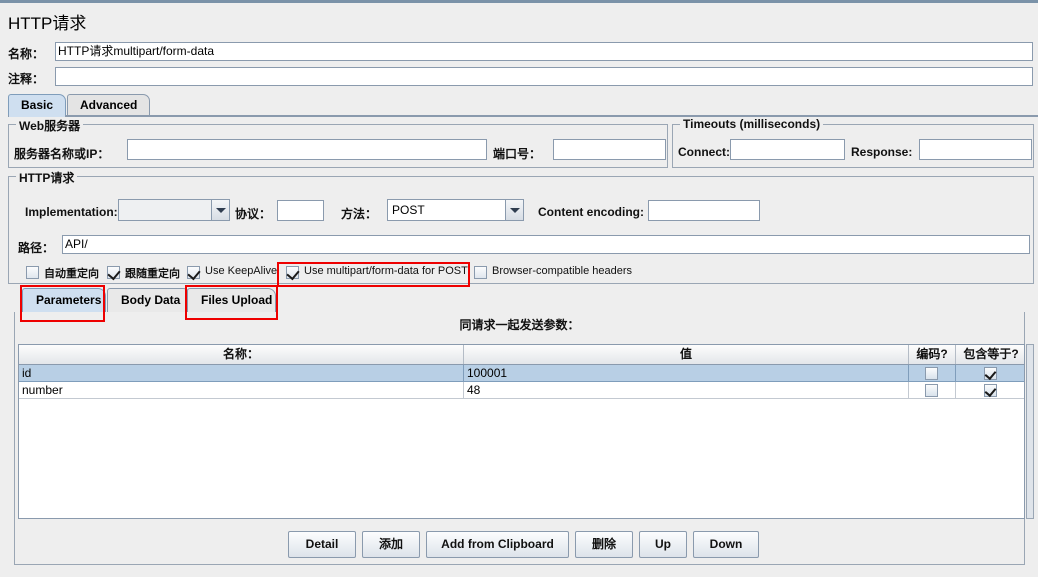 The height and width of the screenshot is (577, 1038). What do you see at coordinates (544, 51) in the screenshot?
I see `name-input: HTTP请求multipart/form-data` at bounding box center [544, 51].